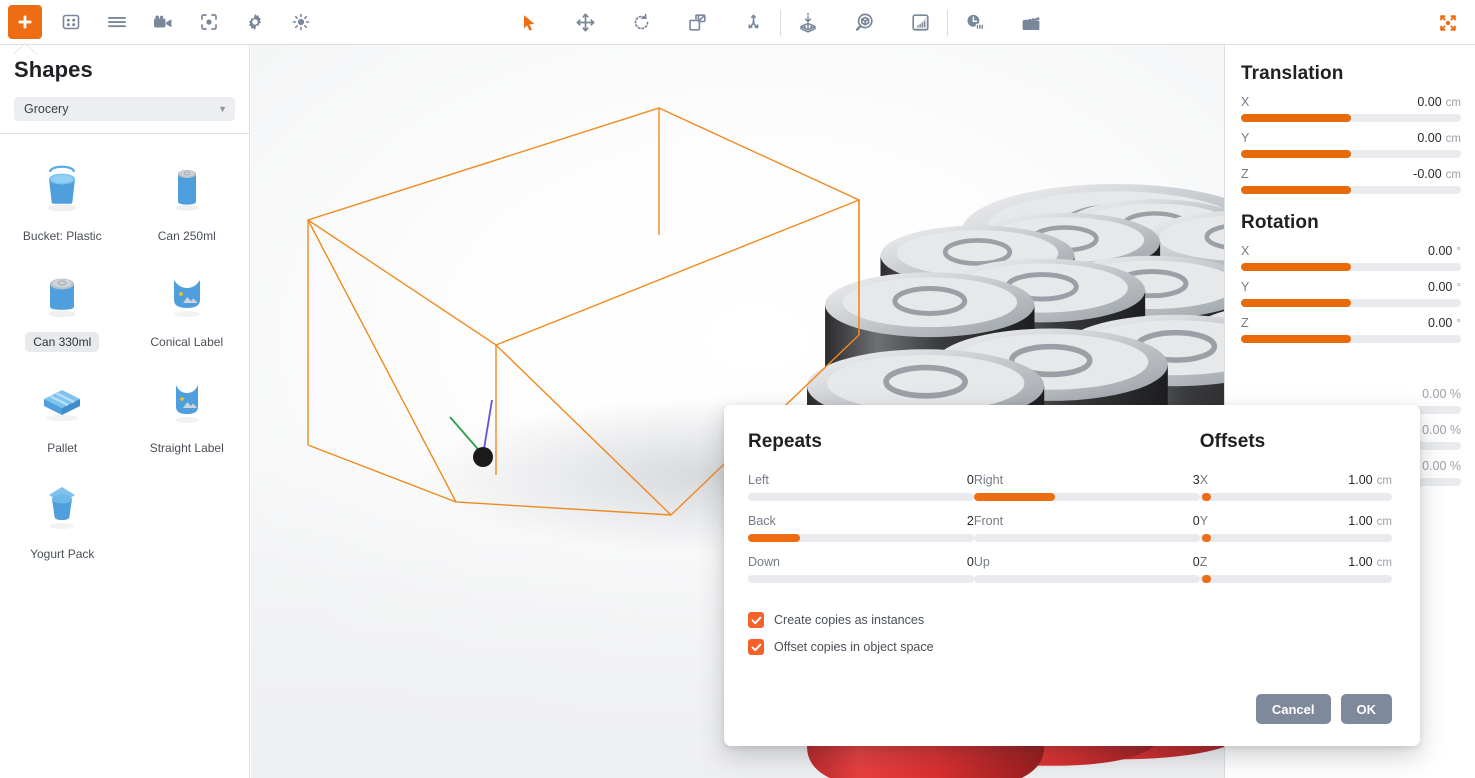 Image resolution: width=1475 pixels, height=778 pixels. What do you see at coordinates (163, 22) in the screenshot?
I see `camera-video-icon` at bounding box center [163, 22].